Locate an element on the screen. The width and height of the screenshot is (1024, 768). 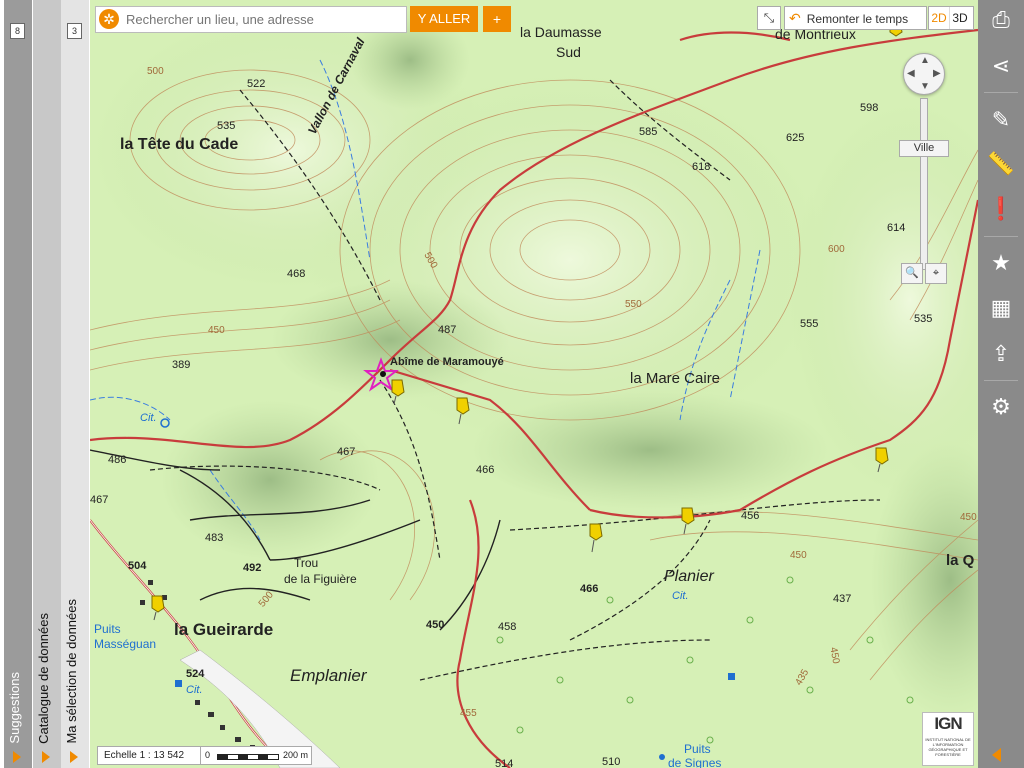
locate-icon: ⌖ is located at coordinates (936, 273).